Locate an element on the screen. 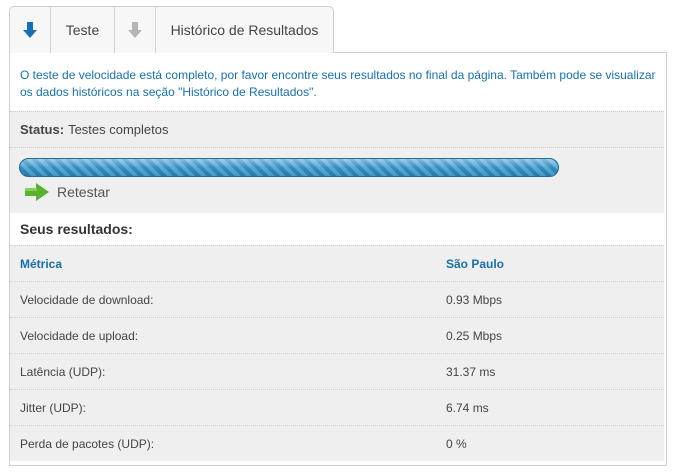  metric-cell: Latência (UDP): is located at coordinates (63, 371).